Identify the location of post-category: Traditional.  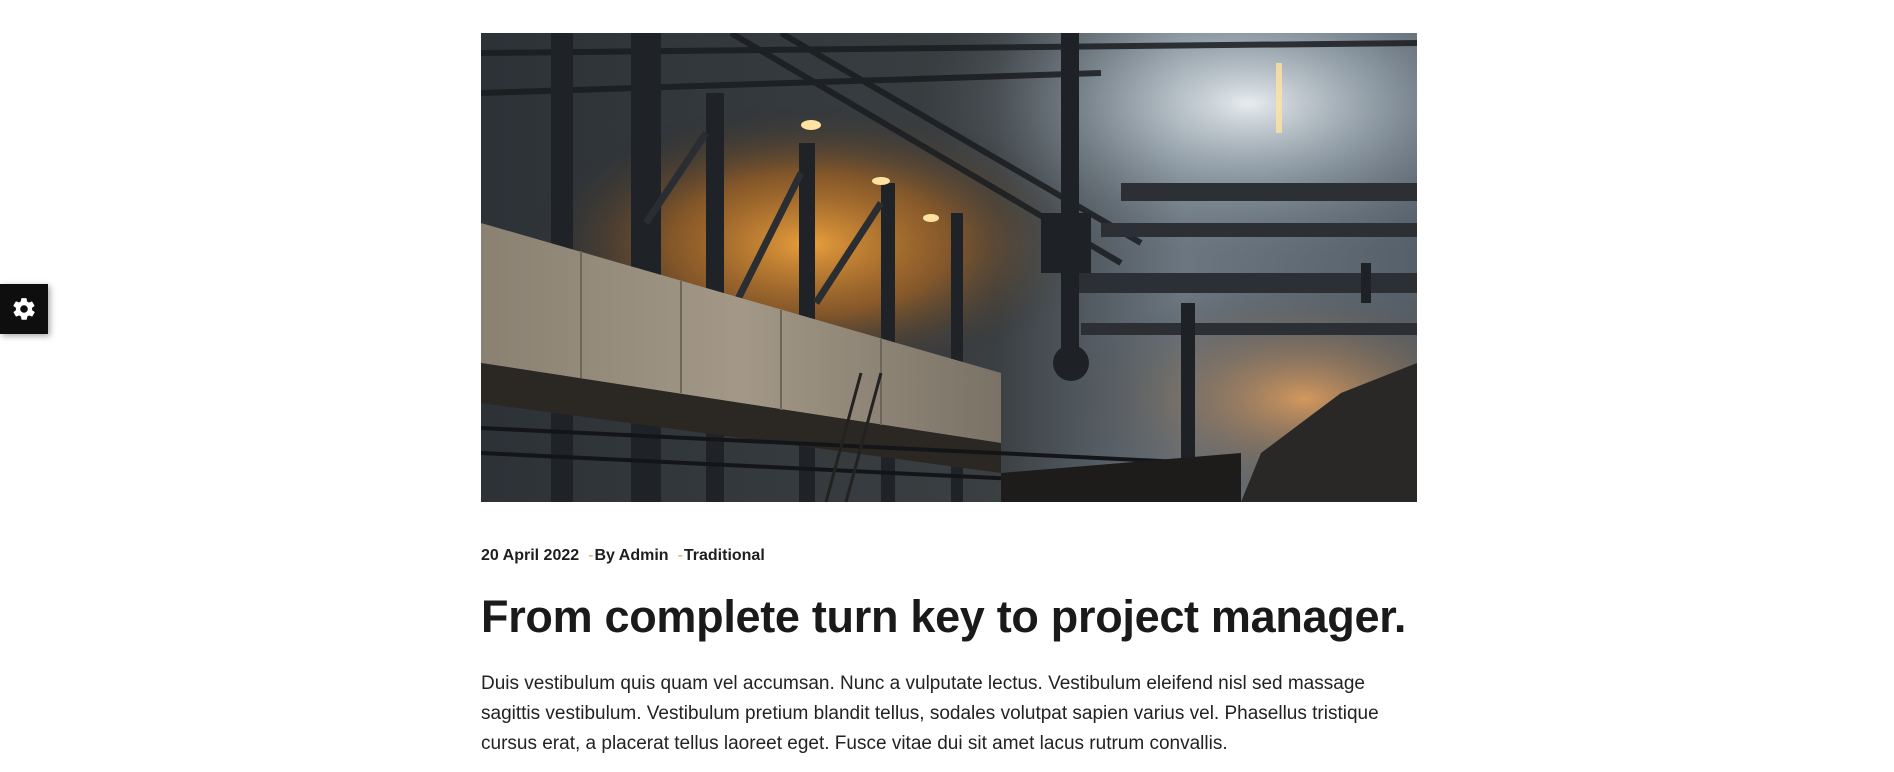
(724, 556).